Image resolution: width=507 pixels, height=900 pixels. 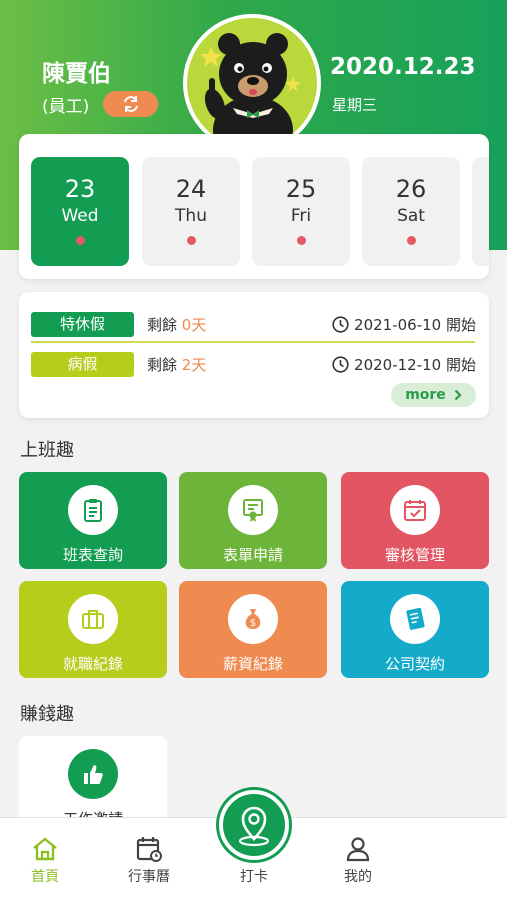 What do you see at coordinates (254, 877) in the screenshot?
I see `nav-label-punch: 打卡` at bounding box center [254, 877].